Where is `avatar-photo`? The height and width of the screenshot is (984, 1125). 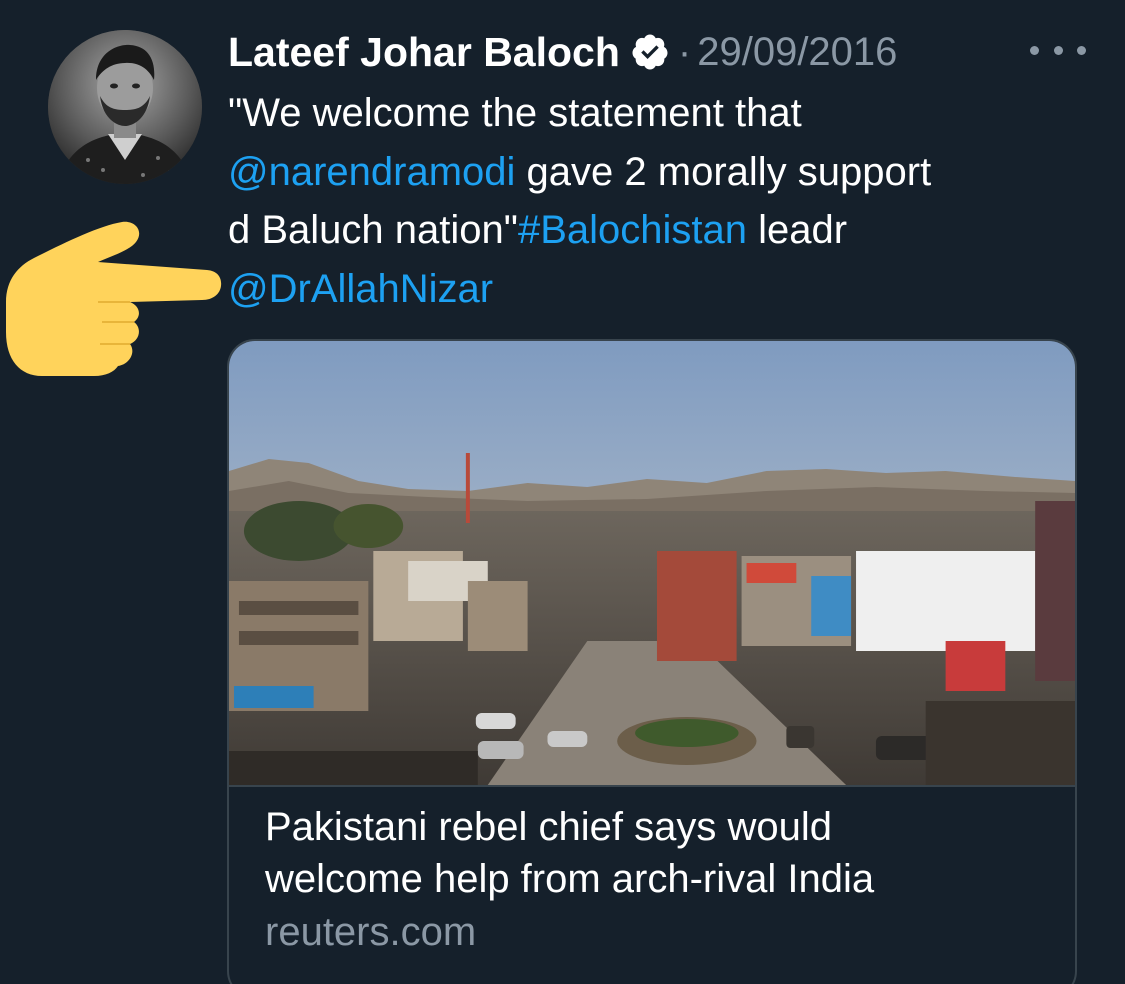 avatar-photo is located at coordinates (125, 107).